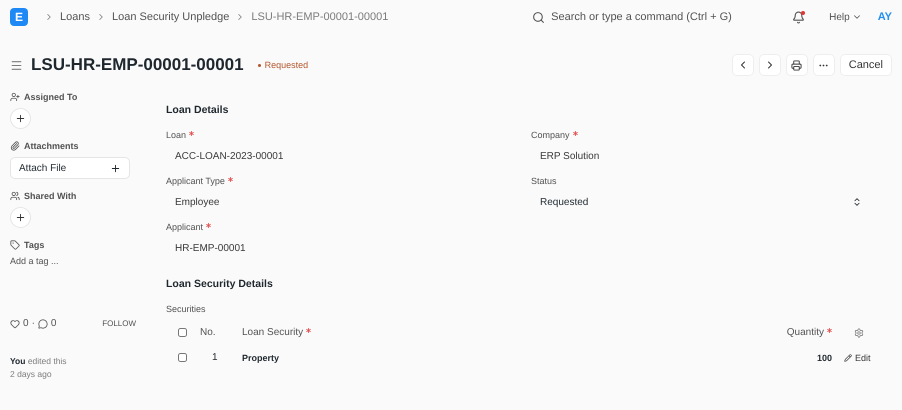 The height and width of the screenshot is (410, 902). Describe the element at coordinates (15, 196) in the screenshot. I see `users-icon` at that location.